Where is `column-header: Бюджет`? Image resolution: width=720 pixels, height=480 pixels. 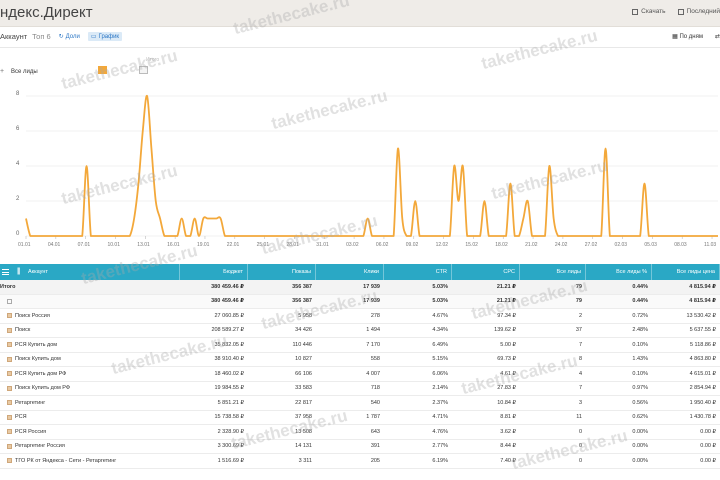
column-header: Бюджет is located at coordinates (214, 272).